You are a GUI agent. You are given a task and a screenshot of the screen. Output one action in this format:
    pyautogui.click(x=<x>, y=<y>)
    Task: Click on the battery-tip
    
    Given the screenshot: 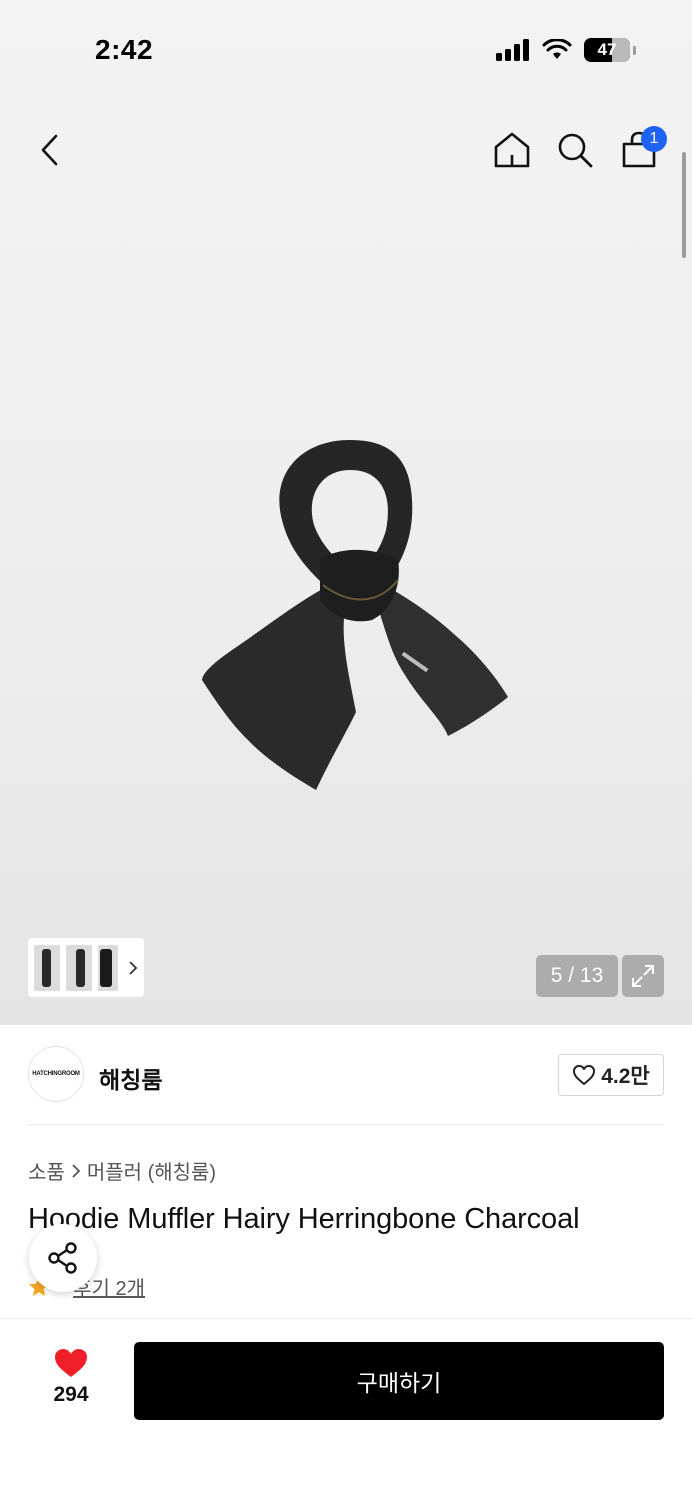 What is the action you would take?
    pyautogui.click(x=634, y=50)
    